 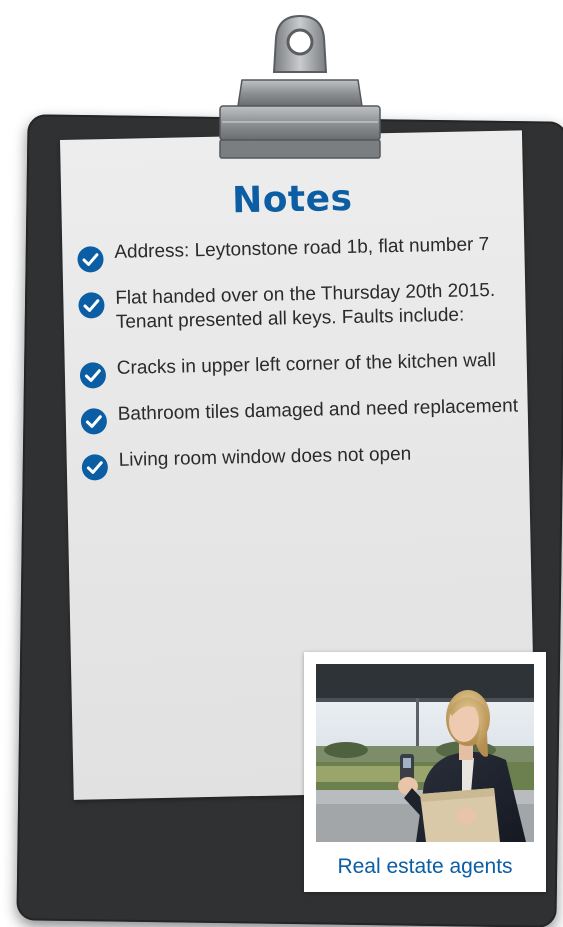 I want to click on list-item-text: Living room window does not open, so click(x=265, y=457).